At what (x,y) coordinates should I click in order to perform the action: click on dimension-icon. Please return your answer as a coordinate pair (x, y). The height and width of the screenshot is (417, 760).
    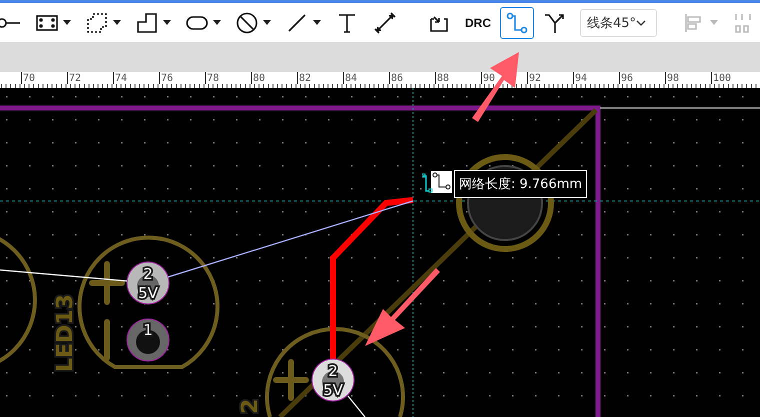
    Looking at the image, I should click on (385, 22).